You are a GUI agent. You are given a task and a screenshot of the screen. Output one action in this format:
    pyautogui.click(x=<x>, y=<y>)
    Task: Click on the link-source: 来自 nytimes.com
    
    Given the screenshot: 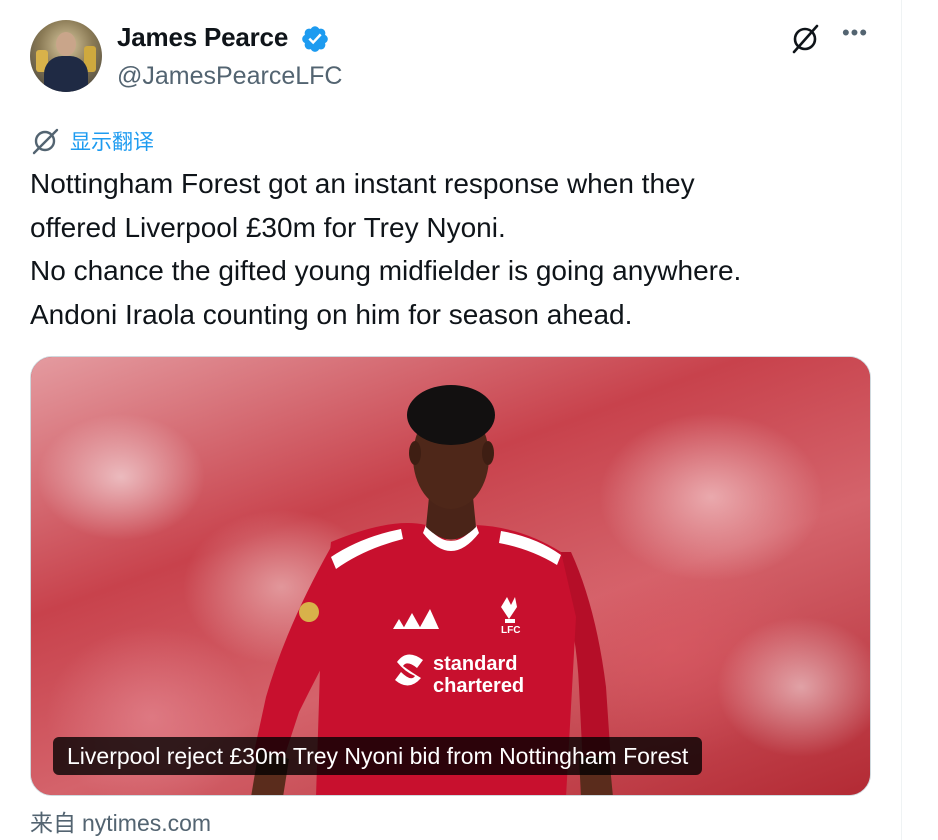 What is the action you would take?
    pyautogui.click(x=120, y=821)
    